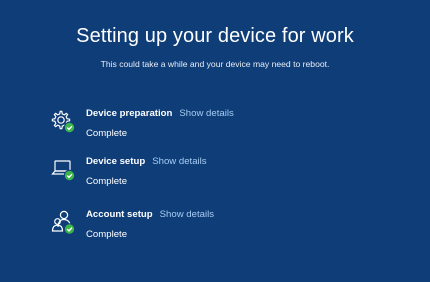 This screenshot has width=430, height=282. Describe the element at coordinates (129, 113) in the screenshot. I see `step-name: Device preparation` at that location.